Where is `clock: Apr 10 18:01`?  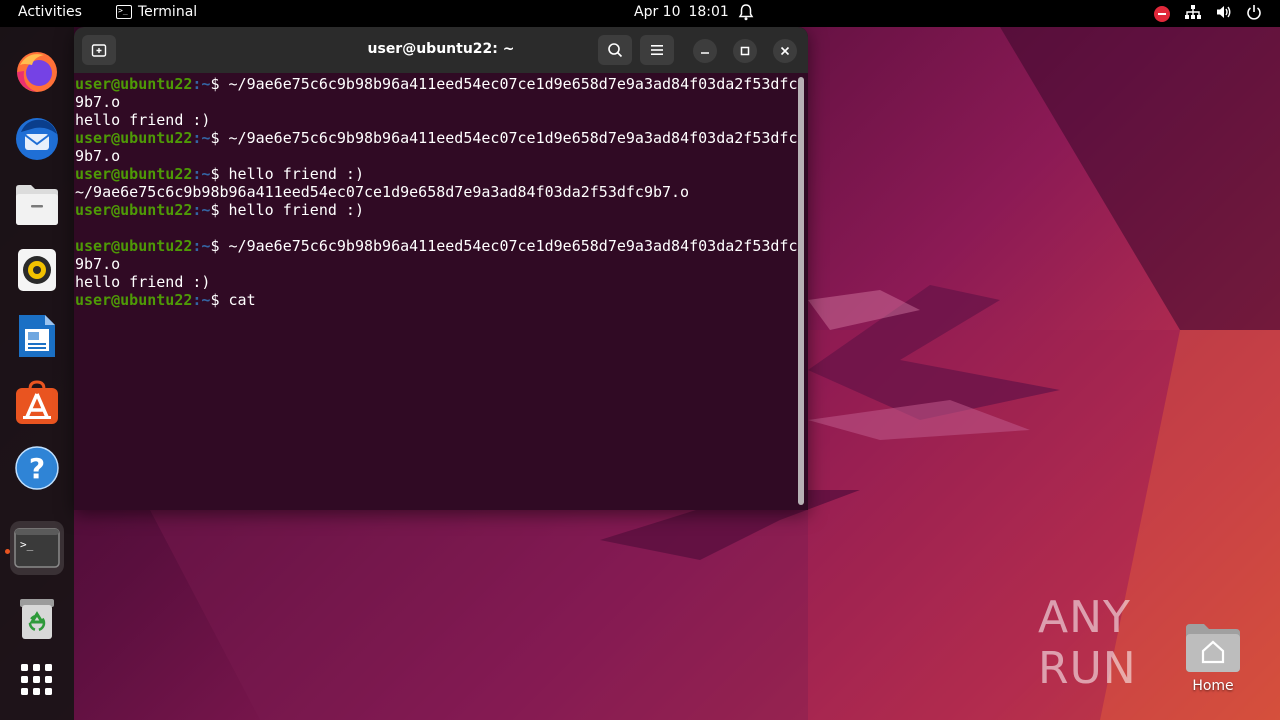 clock: Apr 10 18:01 is located at coordinates (681, 12).